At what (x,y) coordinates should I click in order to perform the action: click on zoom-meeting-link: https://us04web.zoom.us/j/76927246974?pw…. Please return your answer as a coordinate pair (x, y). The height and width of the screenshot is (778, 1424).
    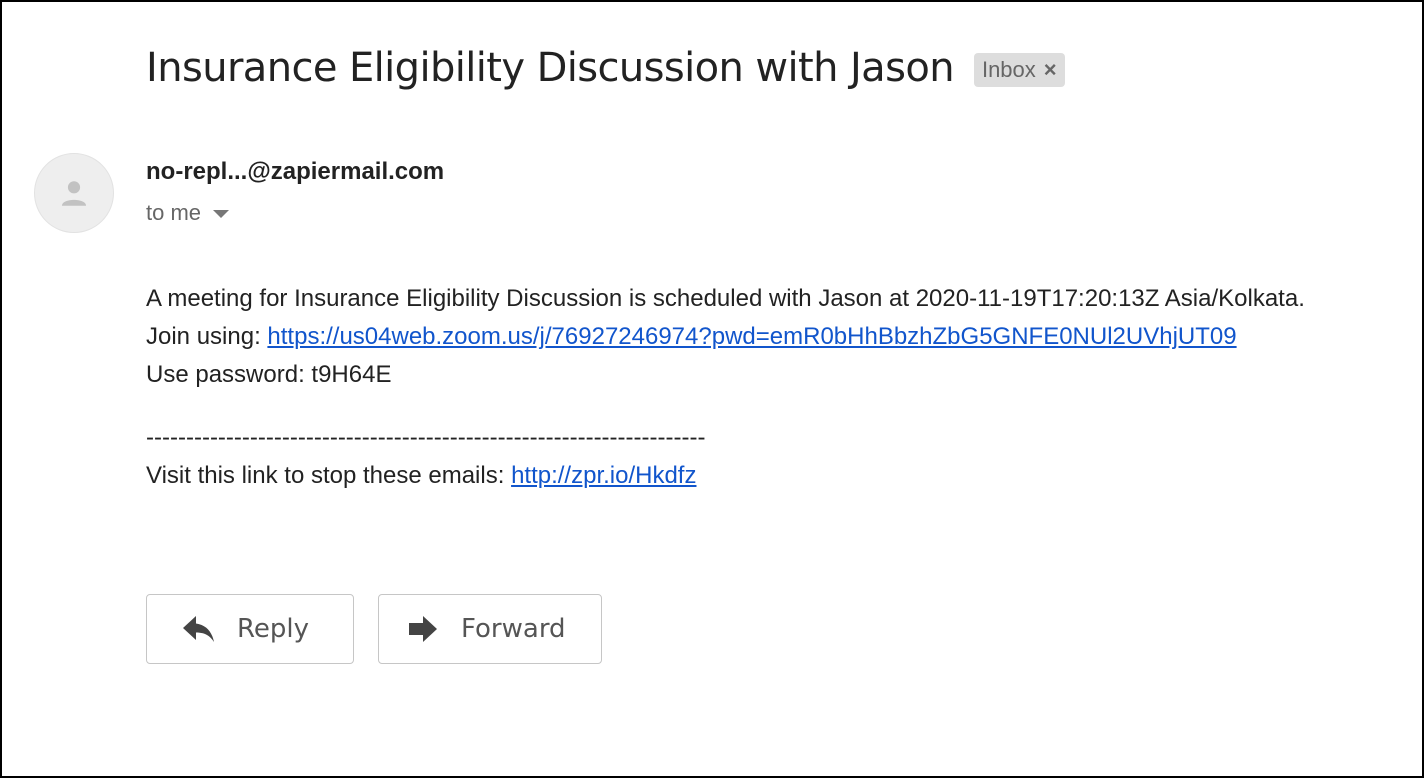
    Looking at the image, I should click on (751, 336).